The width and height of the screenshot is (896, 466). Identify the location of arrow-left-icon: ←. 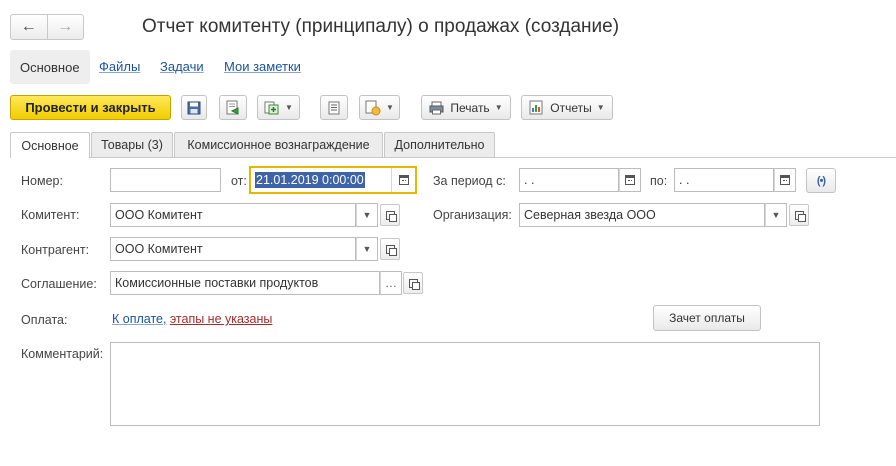
(28, 26).